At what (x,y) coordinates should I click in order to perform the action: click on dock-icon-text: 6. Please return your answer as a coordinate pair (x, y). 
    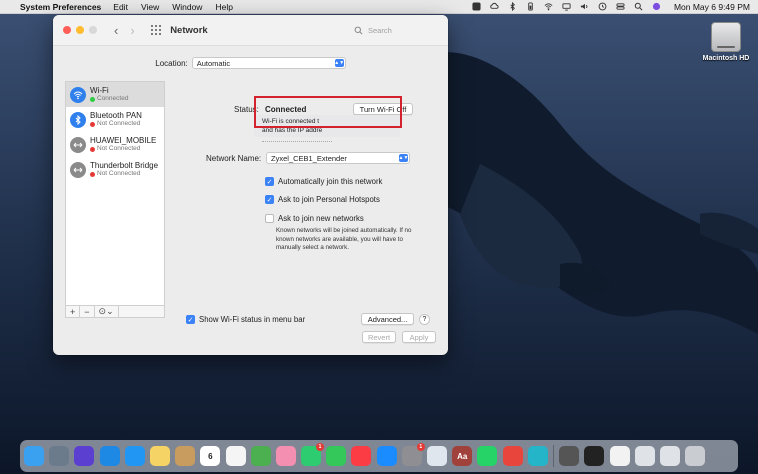
    Looking at the image, I should click on (210, 456).